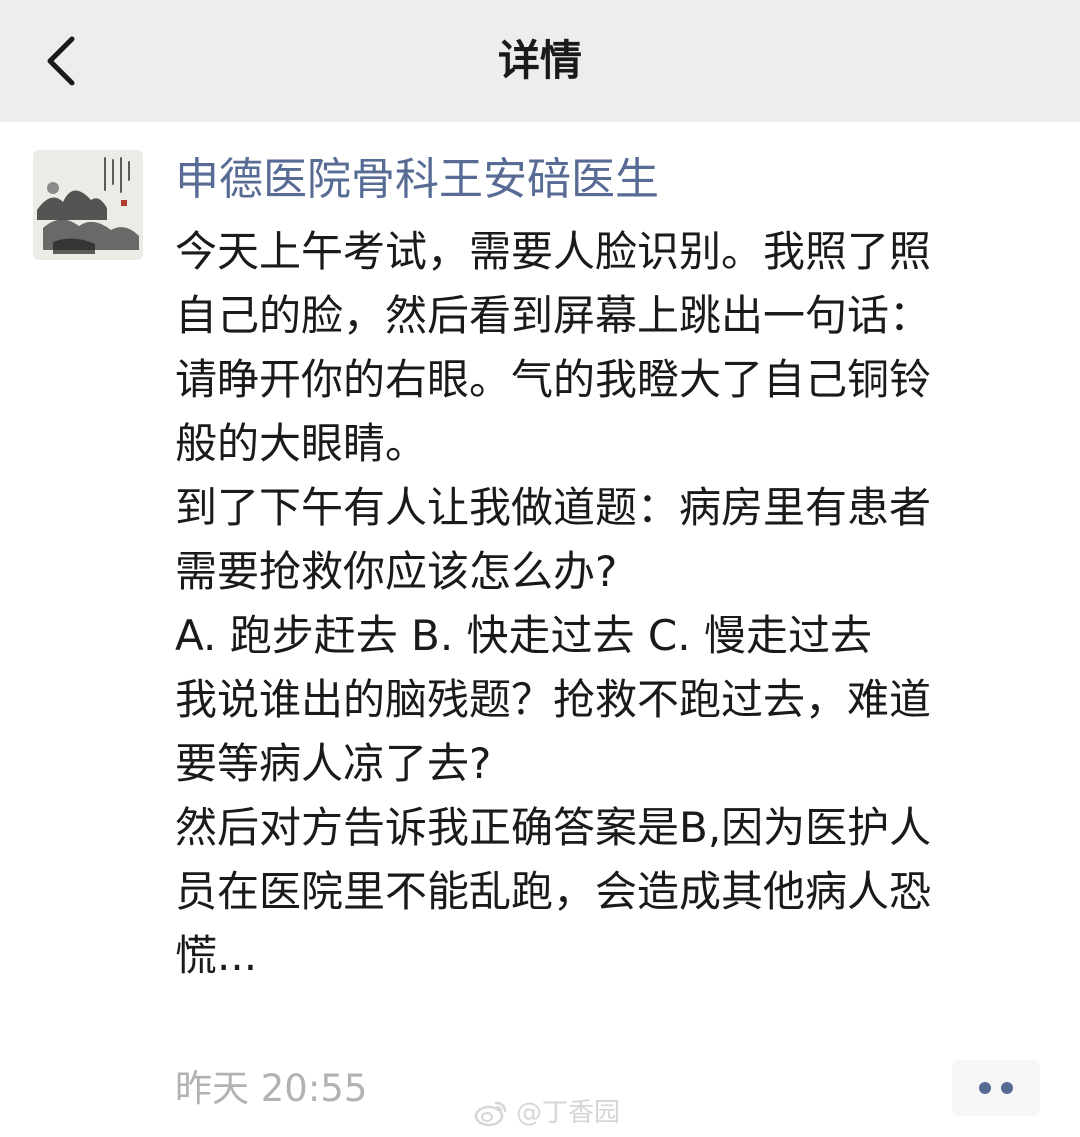  I want to click on more-options-button, so click(996, 1088).